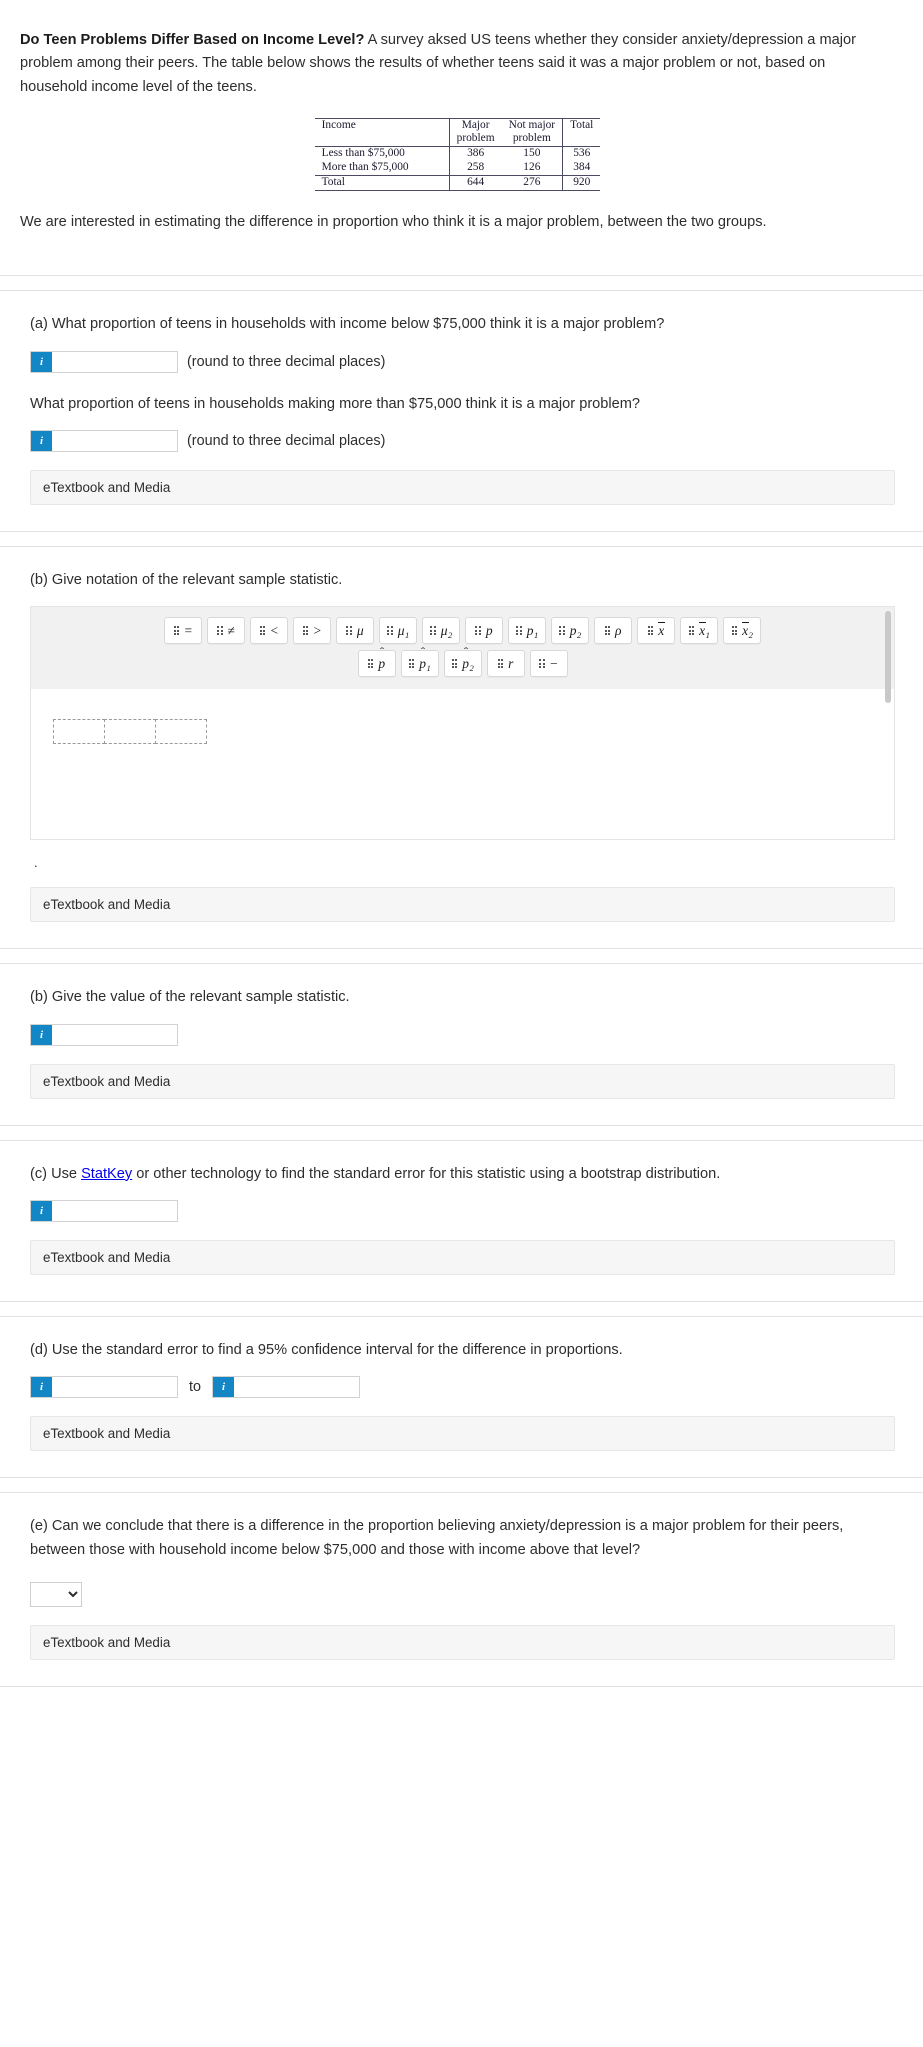 The height and width of the screenshot is (2047, 923). I want to click on palette-button-p2: p2, so click(570, 631).